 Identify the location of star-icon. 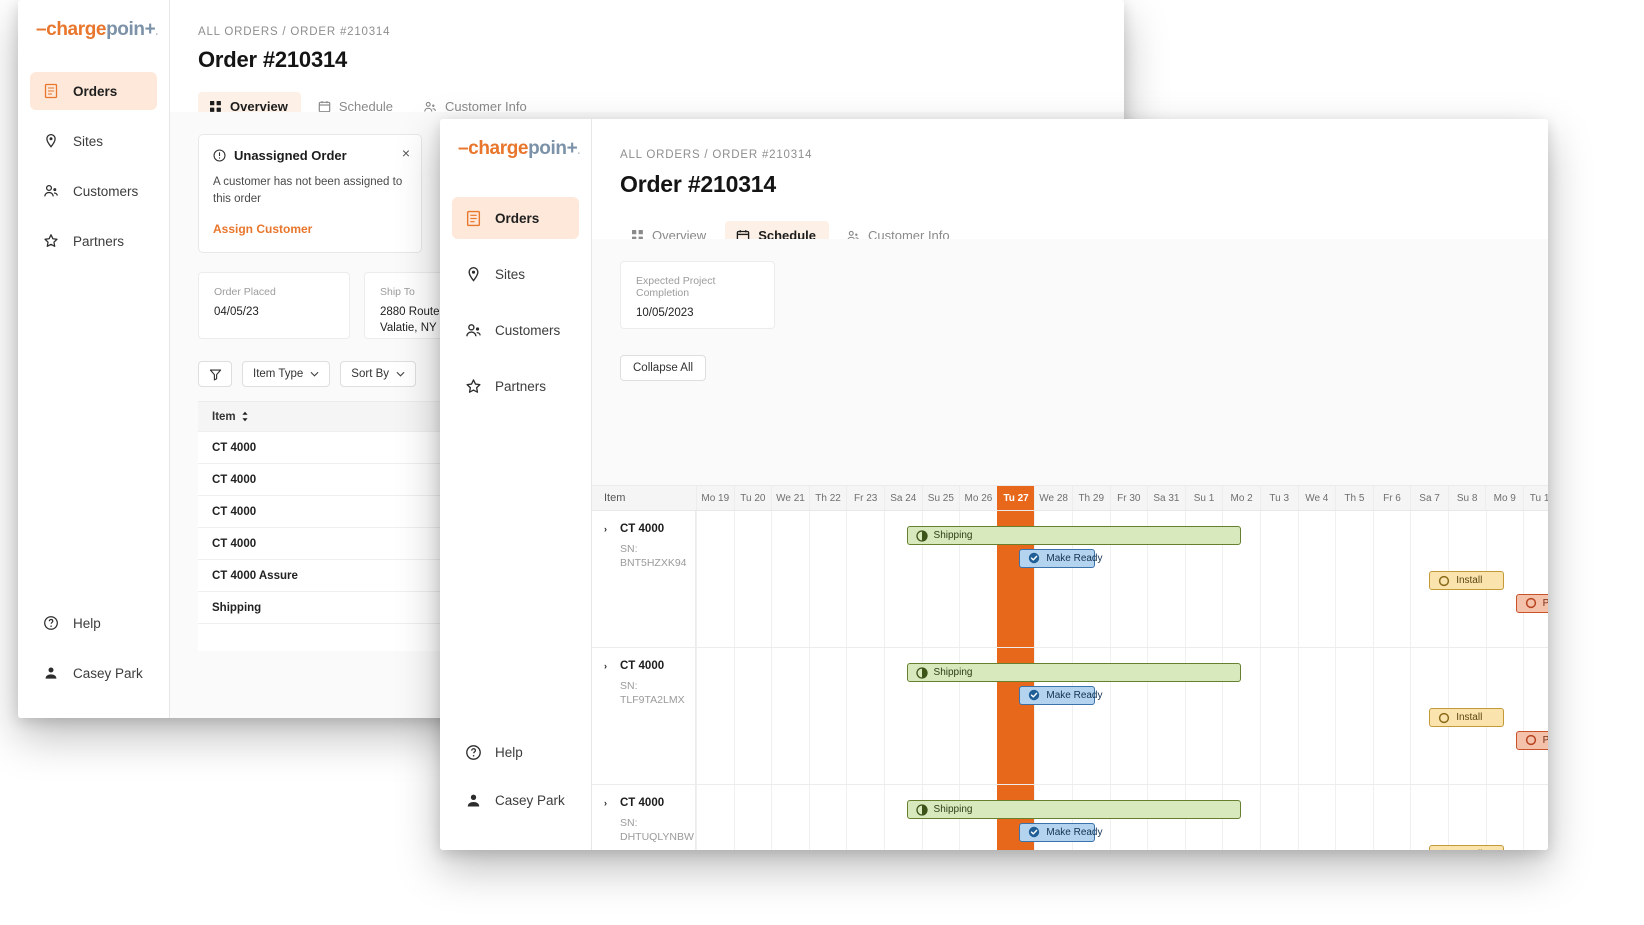
(473, 386).